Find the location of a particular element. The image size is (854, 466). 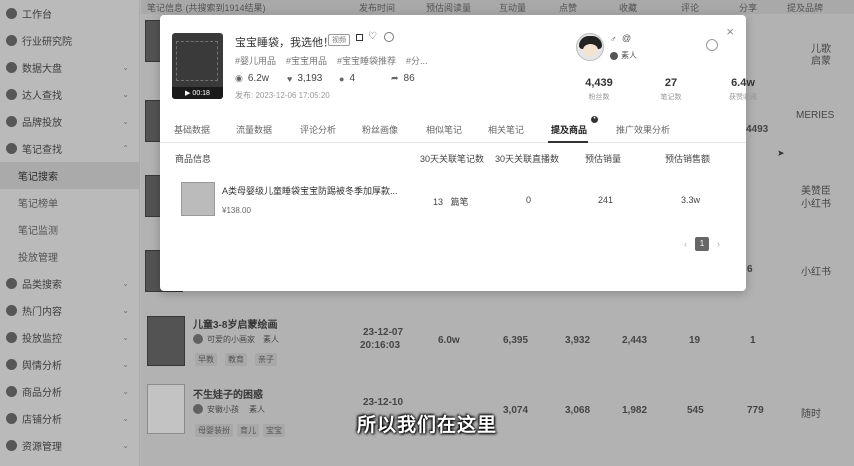

mouse-cursor-icon: ➤ is located at coordinates (781, 153).